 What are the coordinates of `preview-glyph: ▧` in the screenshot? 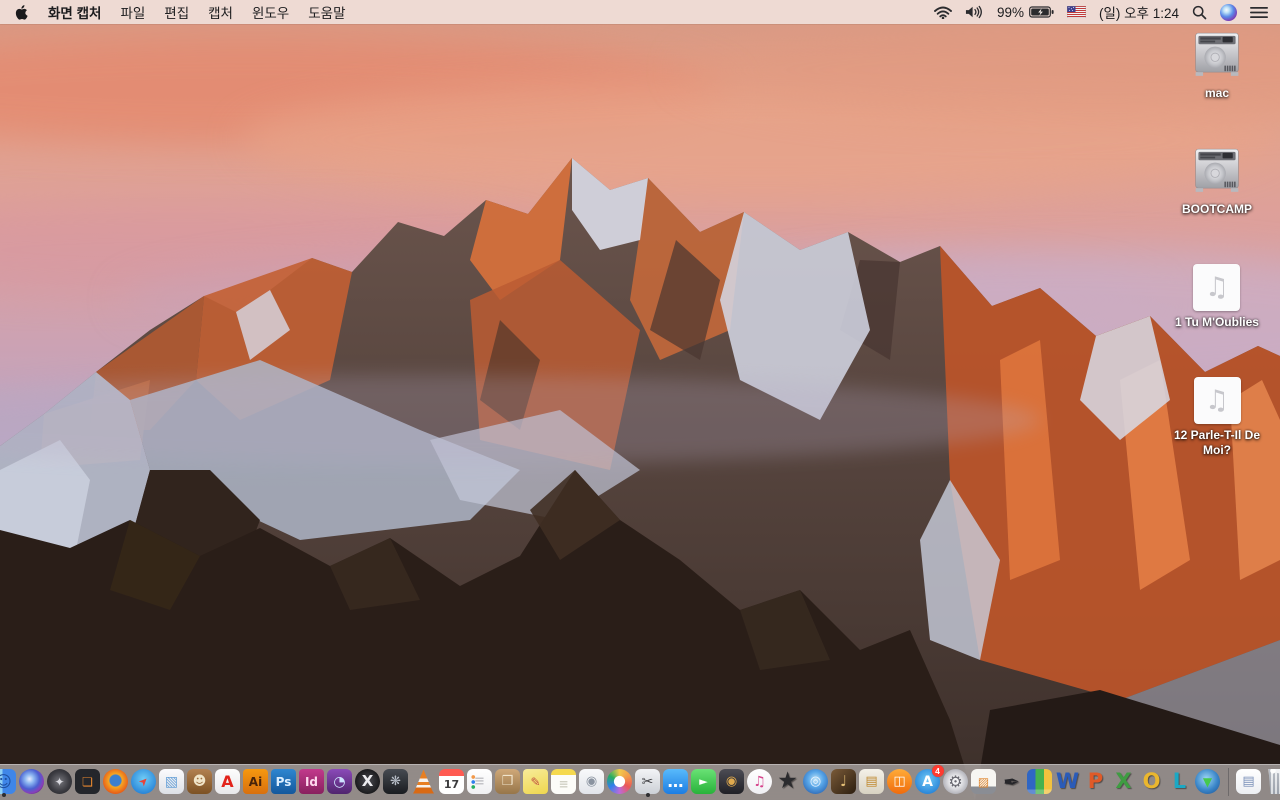 It's located at (171, 781).